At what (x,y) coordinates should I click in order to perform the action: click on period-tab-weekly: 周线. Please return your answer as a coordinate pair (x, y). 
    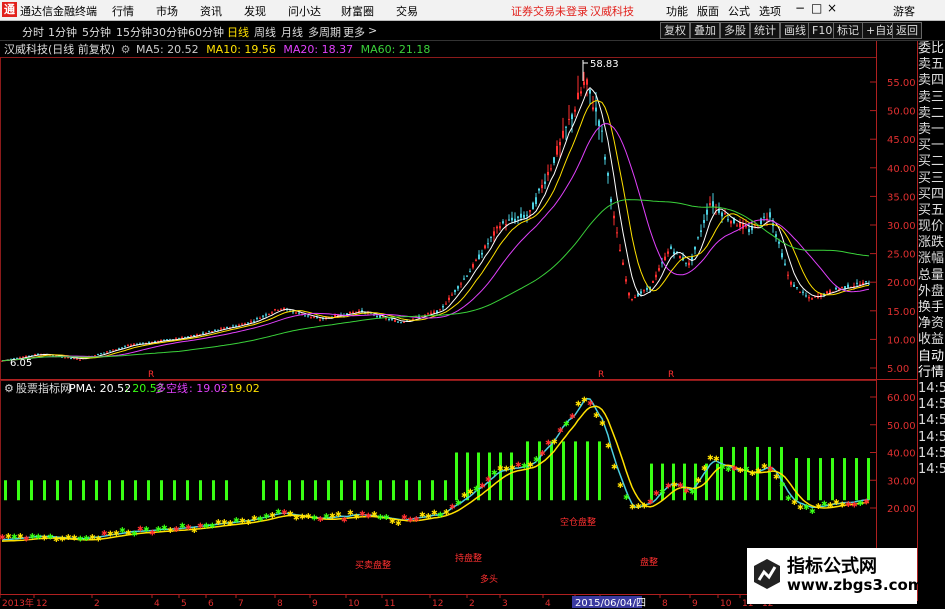
    Looking at the image, I should click on (265, 32).